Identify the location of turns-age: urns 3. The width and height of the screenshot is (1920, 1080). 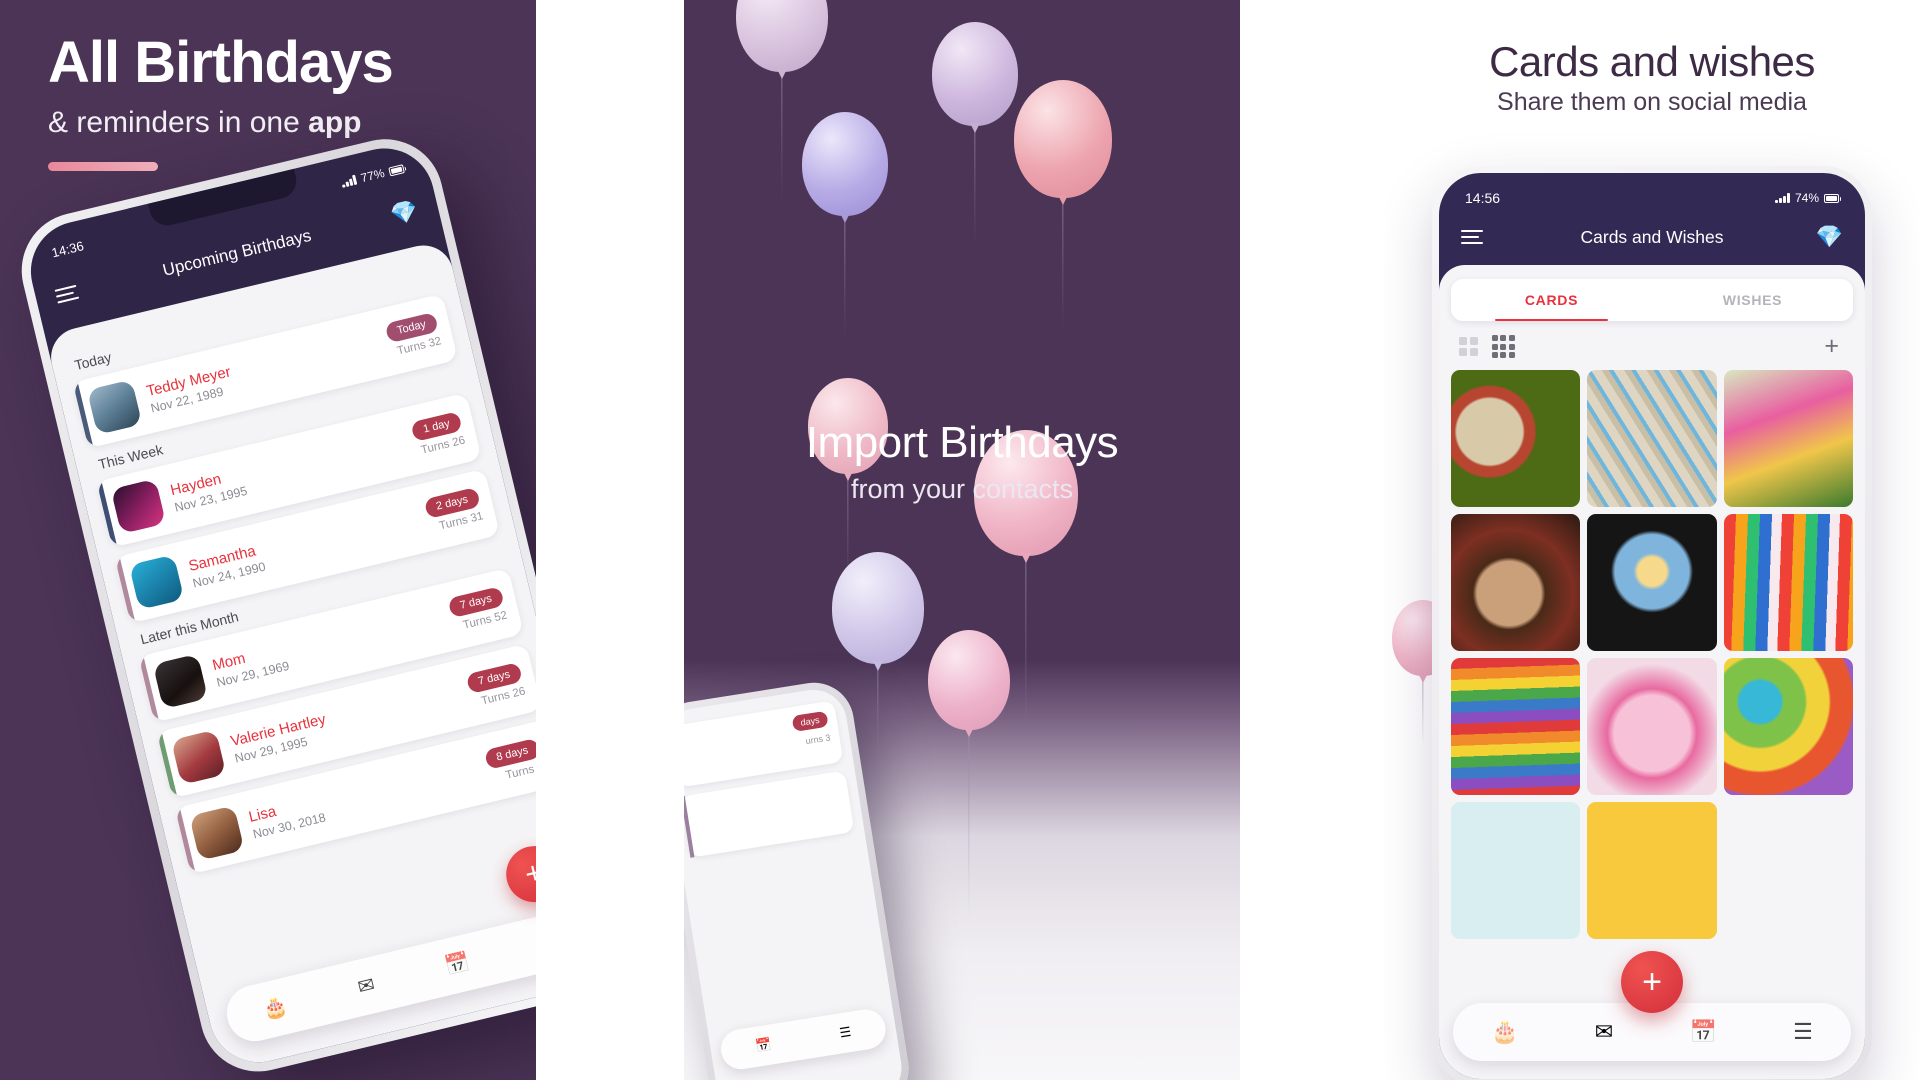
(818, 739).